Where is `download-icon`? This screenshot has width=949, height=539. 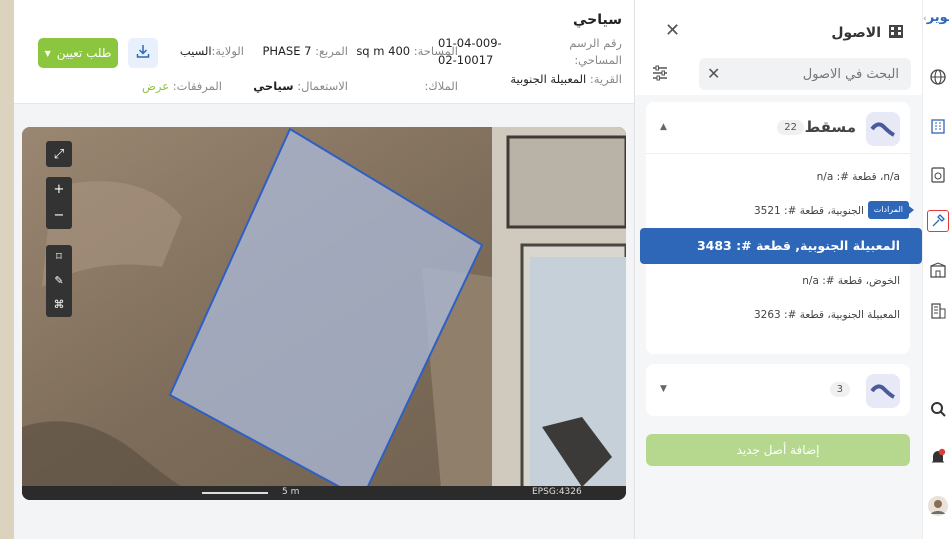
download-icon is located at coordinates (143, 53).